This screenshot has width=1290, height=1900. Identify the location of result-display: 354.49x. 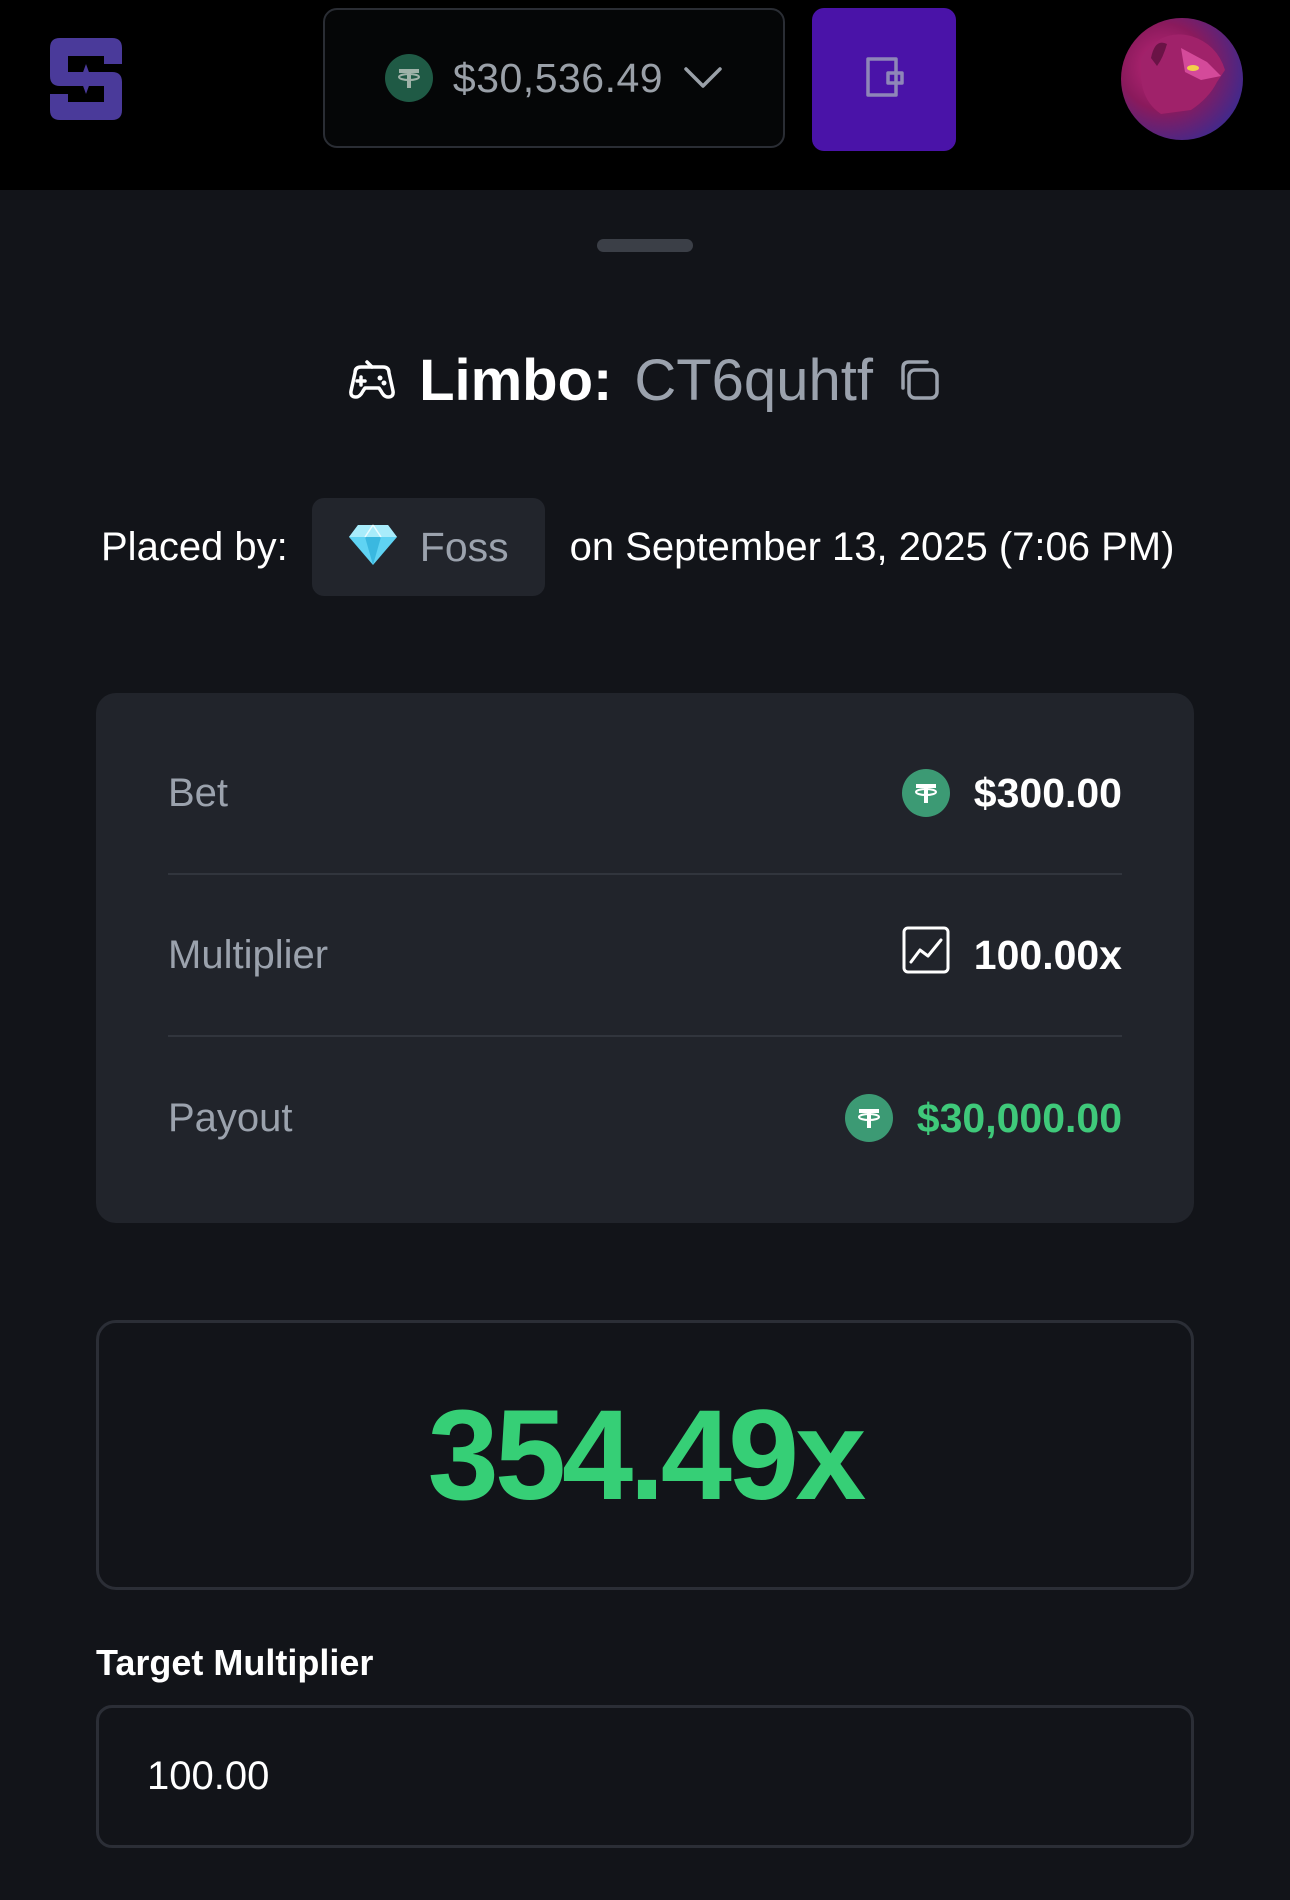
(645, 1455).